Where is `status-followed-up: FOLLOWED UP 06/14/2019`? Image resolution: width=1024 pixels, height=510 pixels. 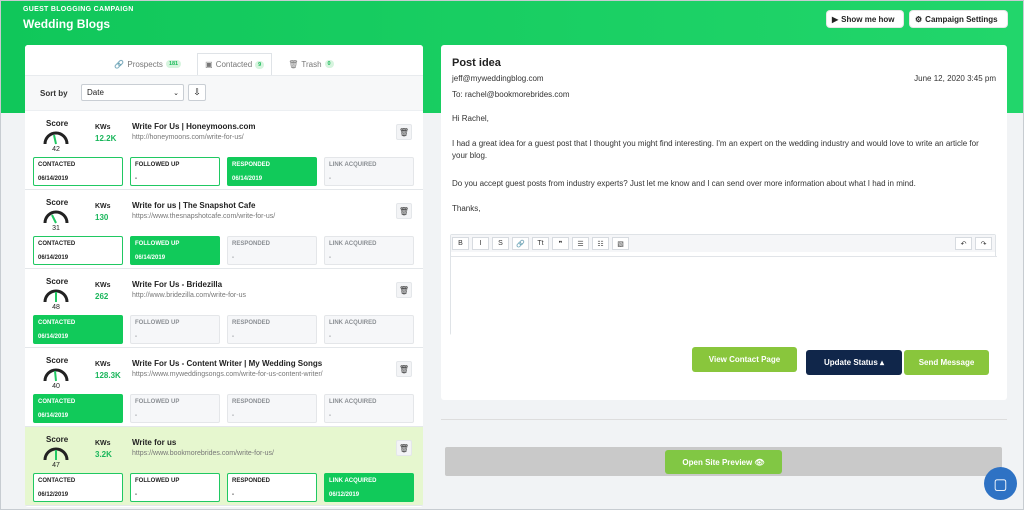 status-followed-up: FOLLOWED UP 06/14/2019 is located at coordinates (175, 250).